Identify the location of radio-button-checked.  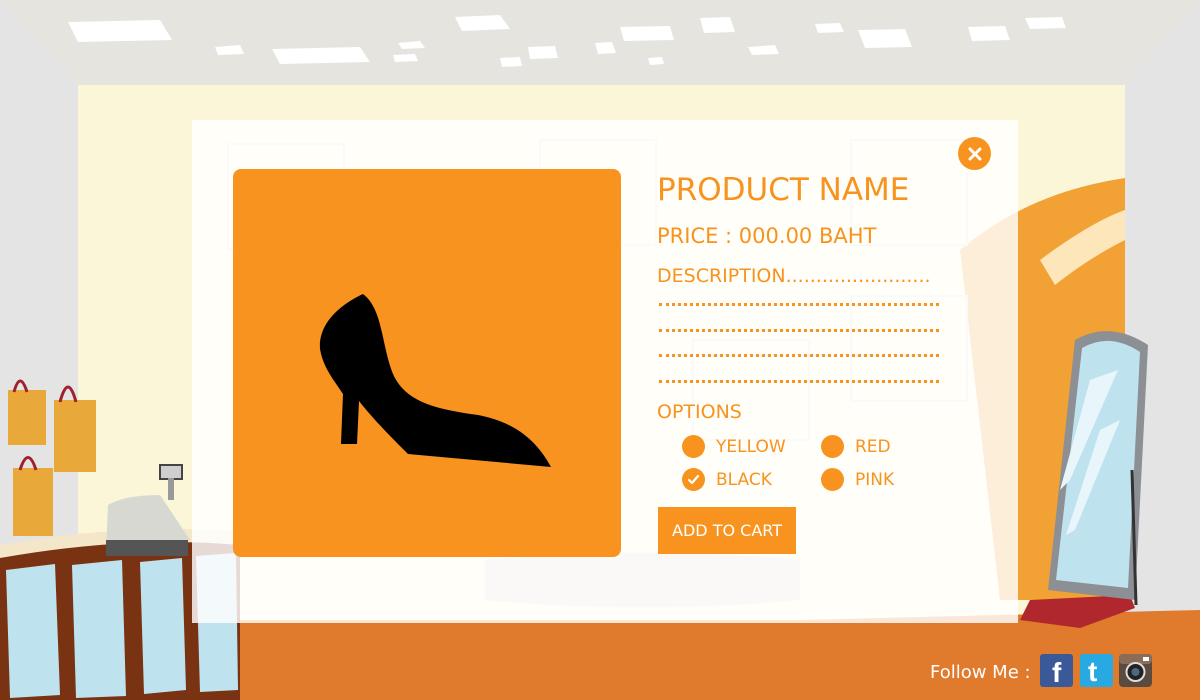
(693, 479).